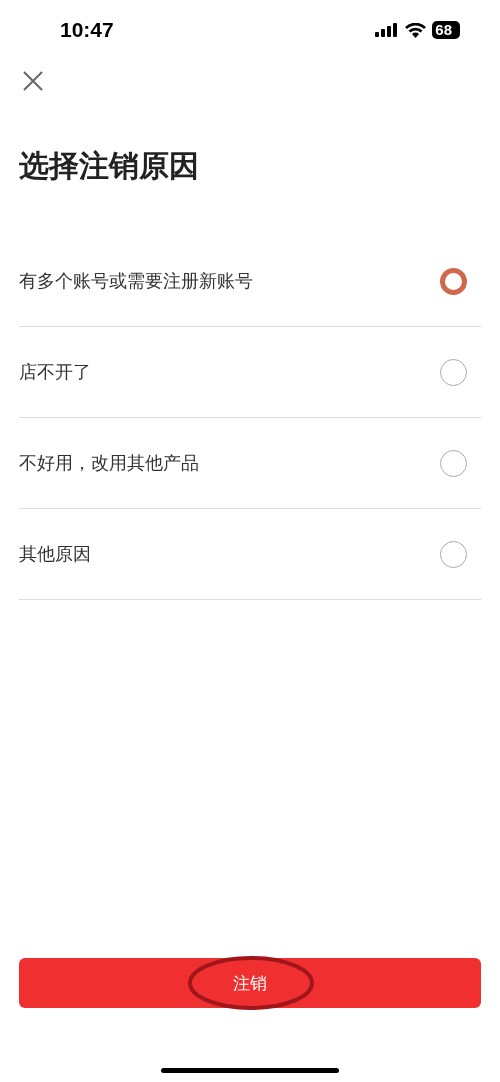 The height and width of the screenshot is (1082, 500). What do you see at coordinates (109, 166) in the screenshot?
I see `page-title: 选择注销原因` at bounding box center [109, 166].